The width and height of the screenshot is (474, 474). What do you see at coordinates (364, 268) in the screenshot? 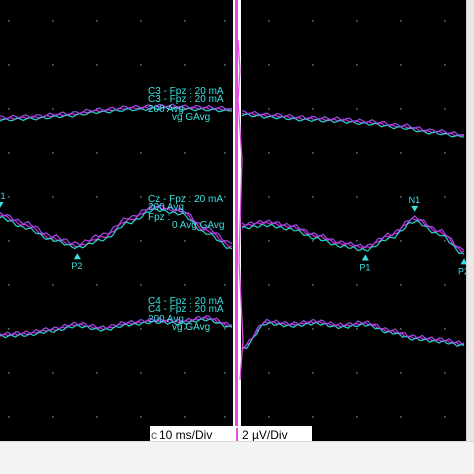
I see `marker-label: P1` at bounding box center [364, 268].